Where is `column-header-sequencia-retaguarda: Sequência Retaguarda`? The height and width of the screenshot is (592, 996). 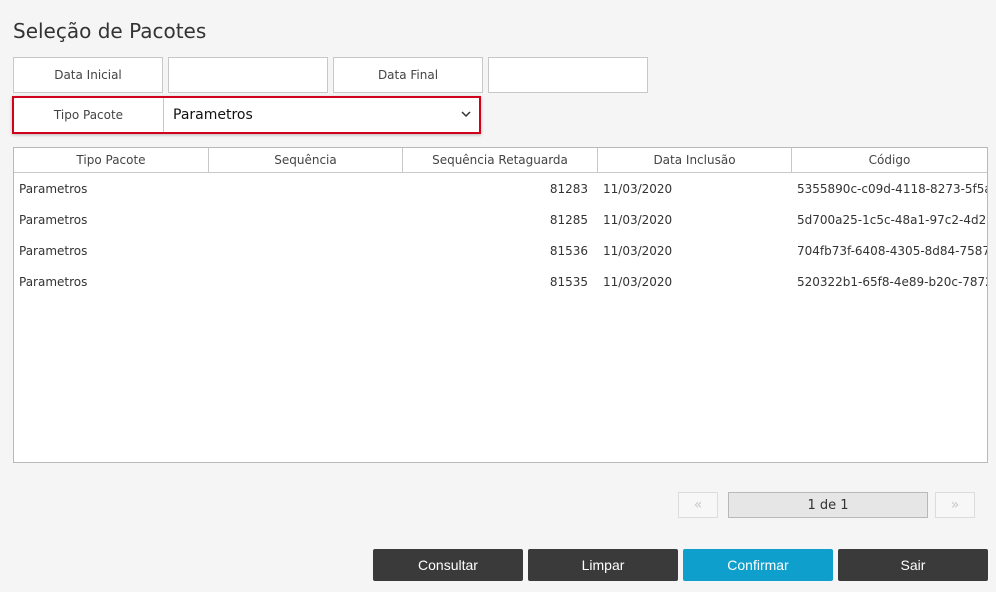 column-header-sequencia-retaguarda: Sequência Retaguarda is located at coordinates (500, 160).